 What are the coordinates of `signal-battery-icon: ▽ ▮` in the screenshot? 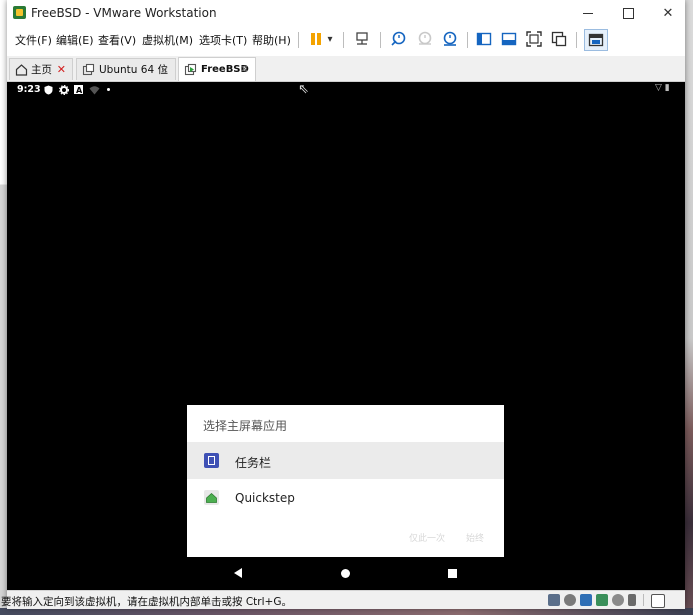 It's located at (662, 88).